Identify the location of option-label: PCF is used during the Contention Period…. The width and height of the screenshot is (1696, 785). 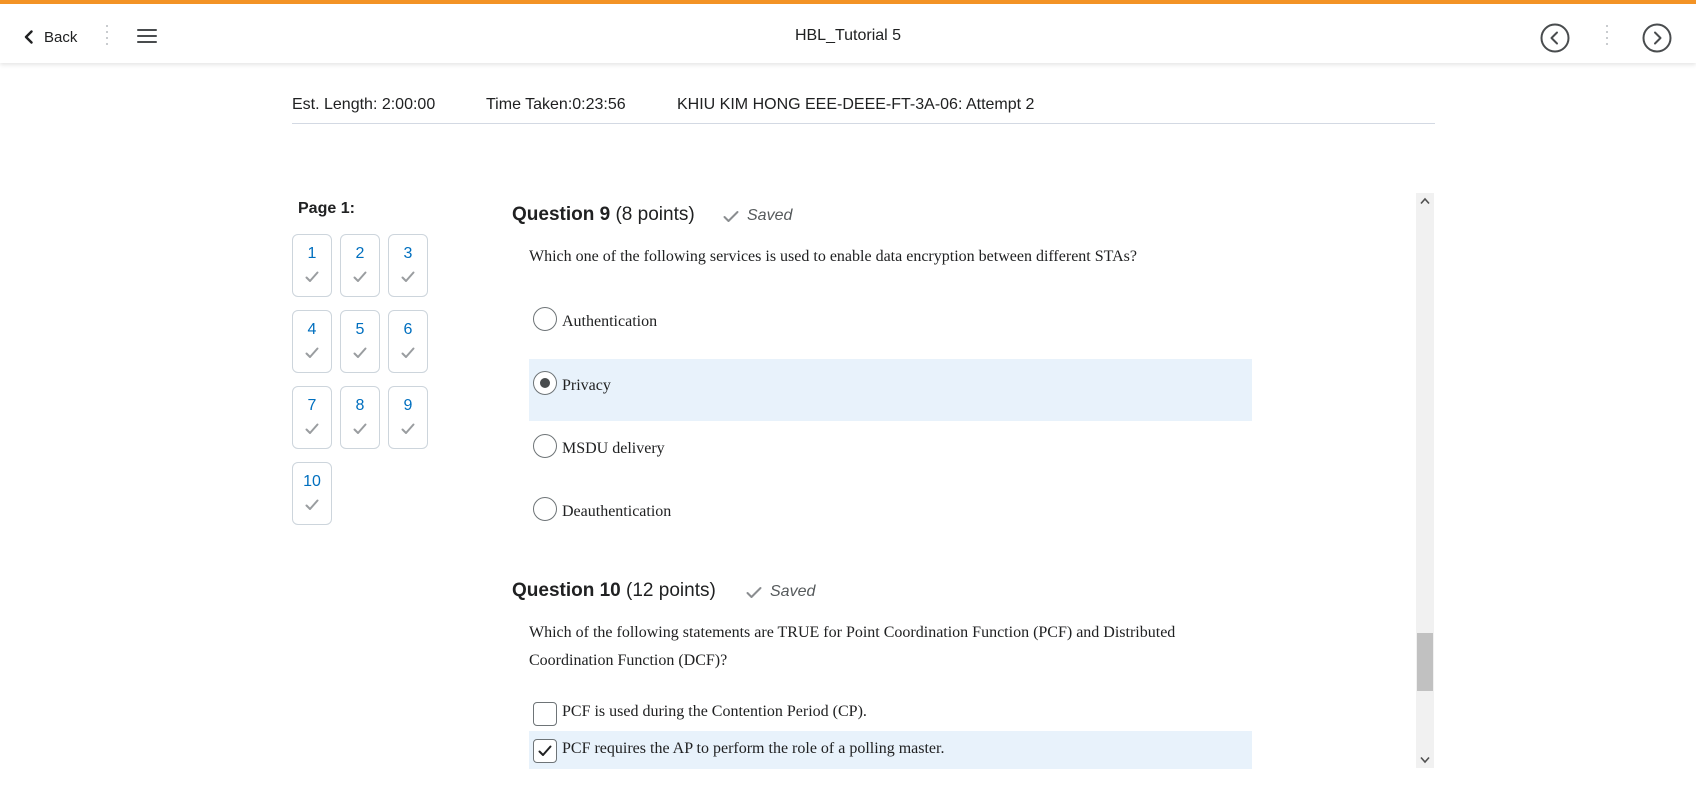
(714, 711).